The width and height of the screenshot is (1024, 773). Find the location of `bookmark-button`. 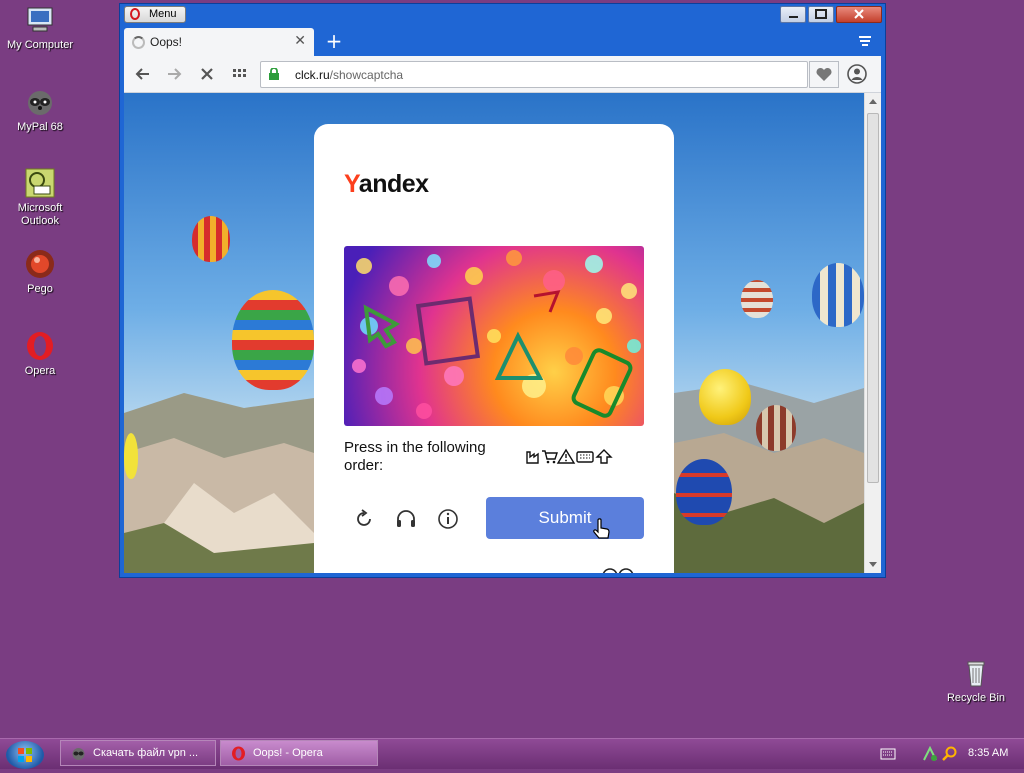

bookmark-button is located at coordinates (824, 74).